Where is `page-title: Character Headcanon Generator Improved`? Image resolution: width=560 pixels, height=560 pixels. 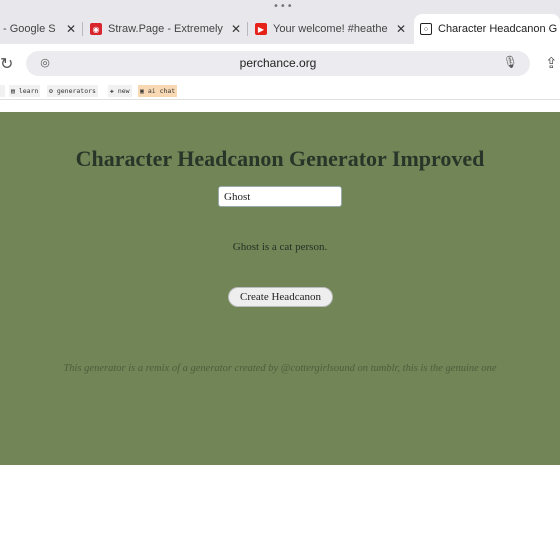 page-title: Character Headcanon Generator Improved is located at coordinates (280, 158).